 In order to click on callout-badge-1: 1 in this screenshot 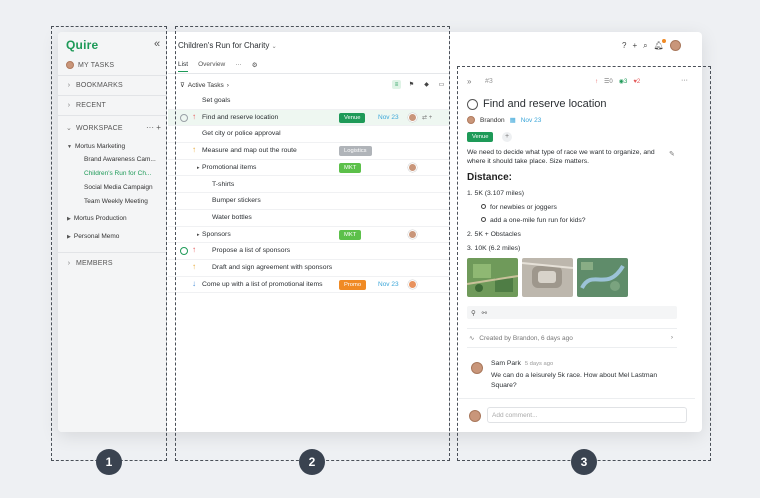, I will do `click(109, 462)`.